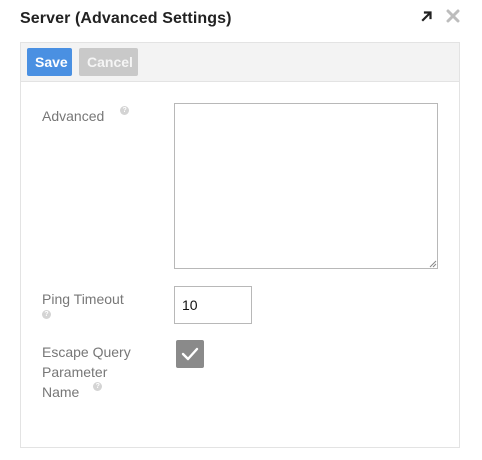  I want to click on escape-query-checkbox, so click(190, 354).